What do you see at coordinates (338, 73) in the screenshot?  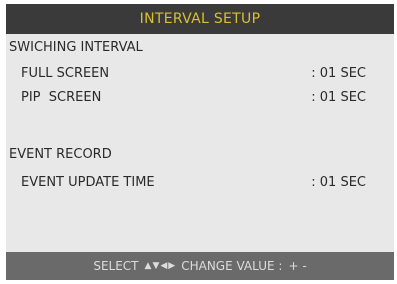 I see `full-screen-value: : 01 SEC` at bounding box center [338, 73].